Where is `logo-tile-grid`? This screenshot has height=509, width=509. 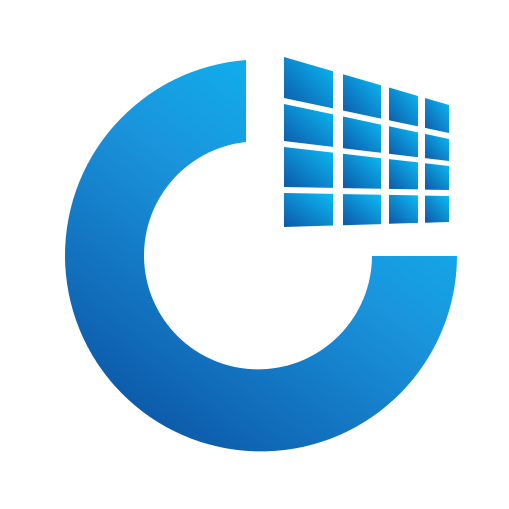
logo-tile-grid is located at coordinates (366, 142).